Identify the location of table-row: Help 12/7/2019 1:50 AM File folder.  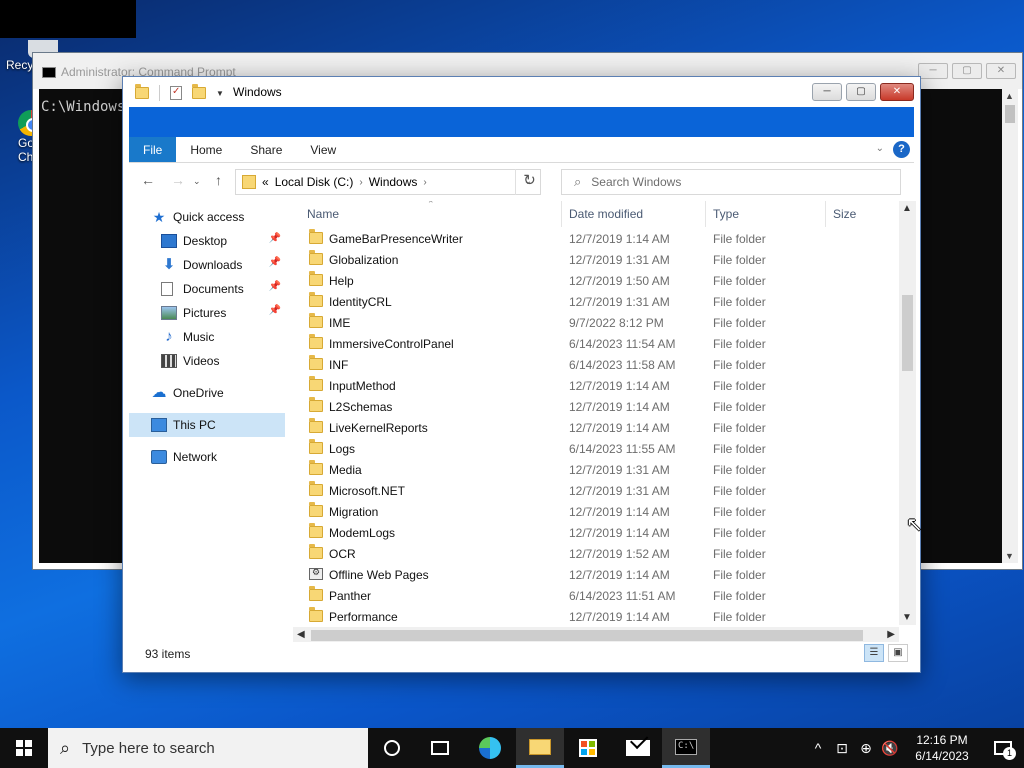
(596, 280).